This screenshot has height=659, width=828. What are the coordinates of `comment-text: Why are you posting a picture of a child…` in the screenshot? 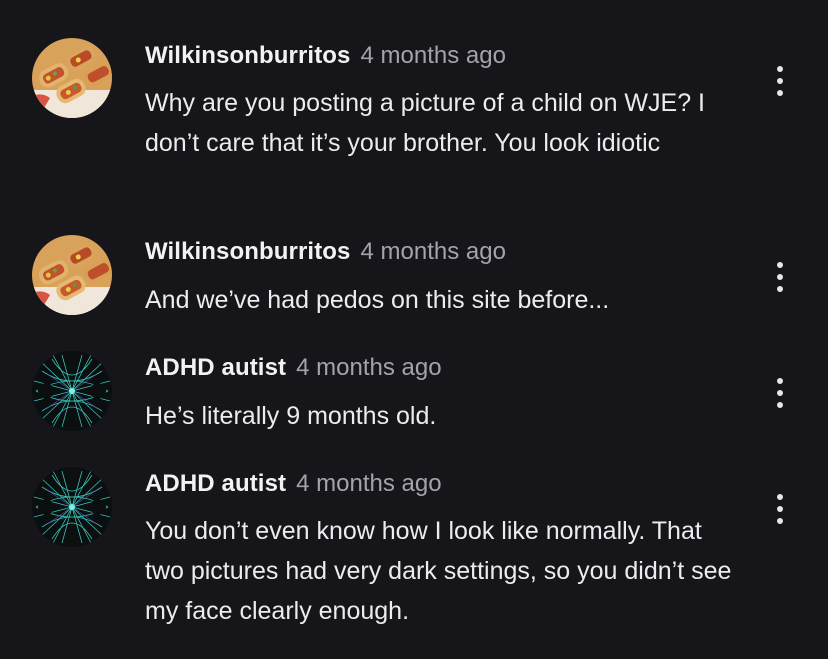 It's located at (425, 123).